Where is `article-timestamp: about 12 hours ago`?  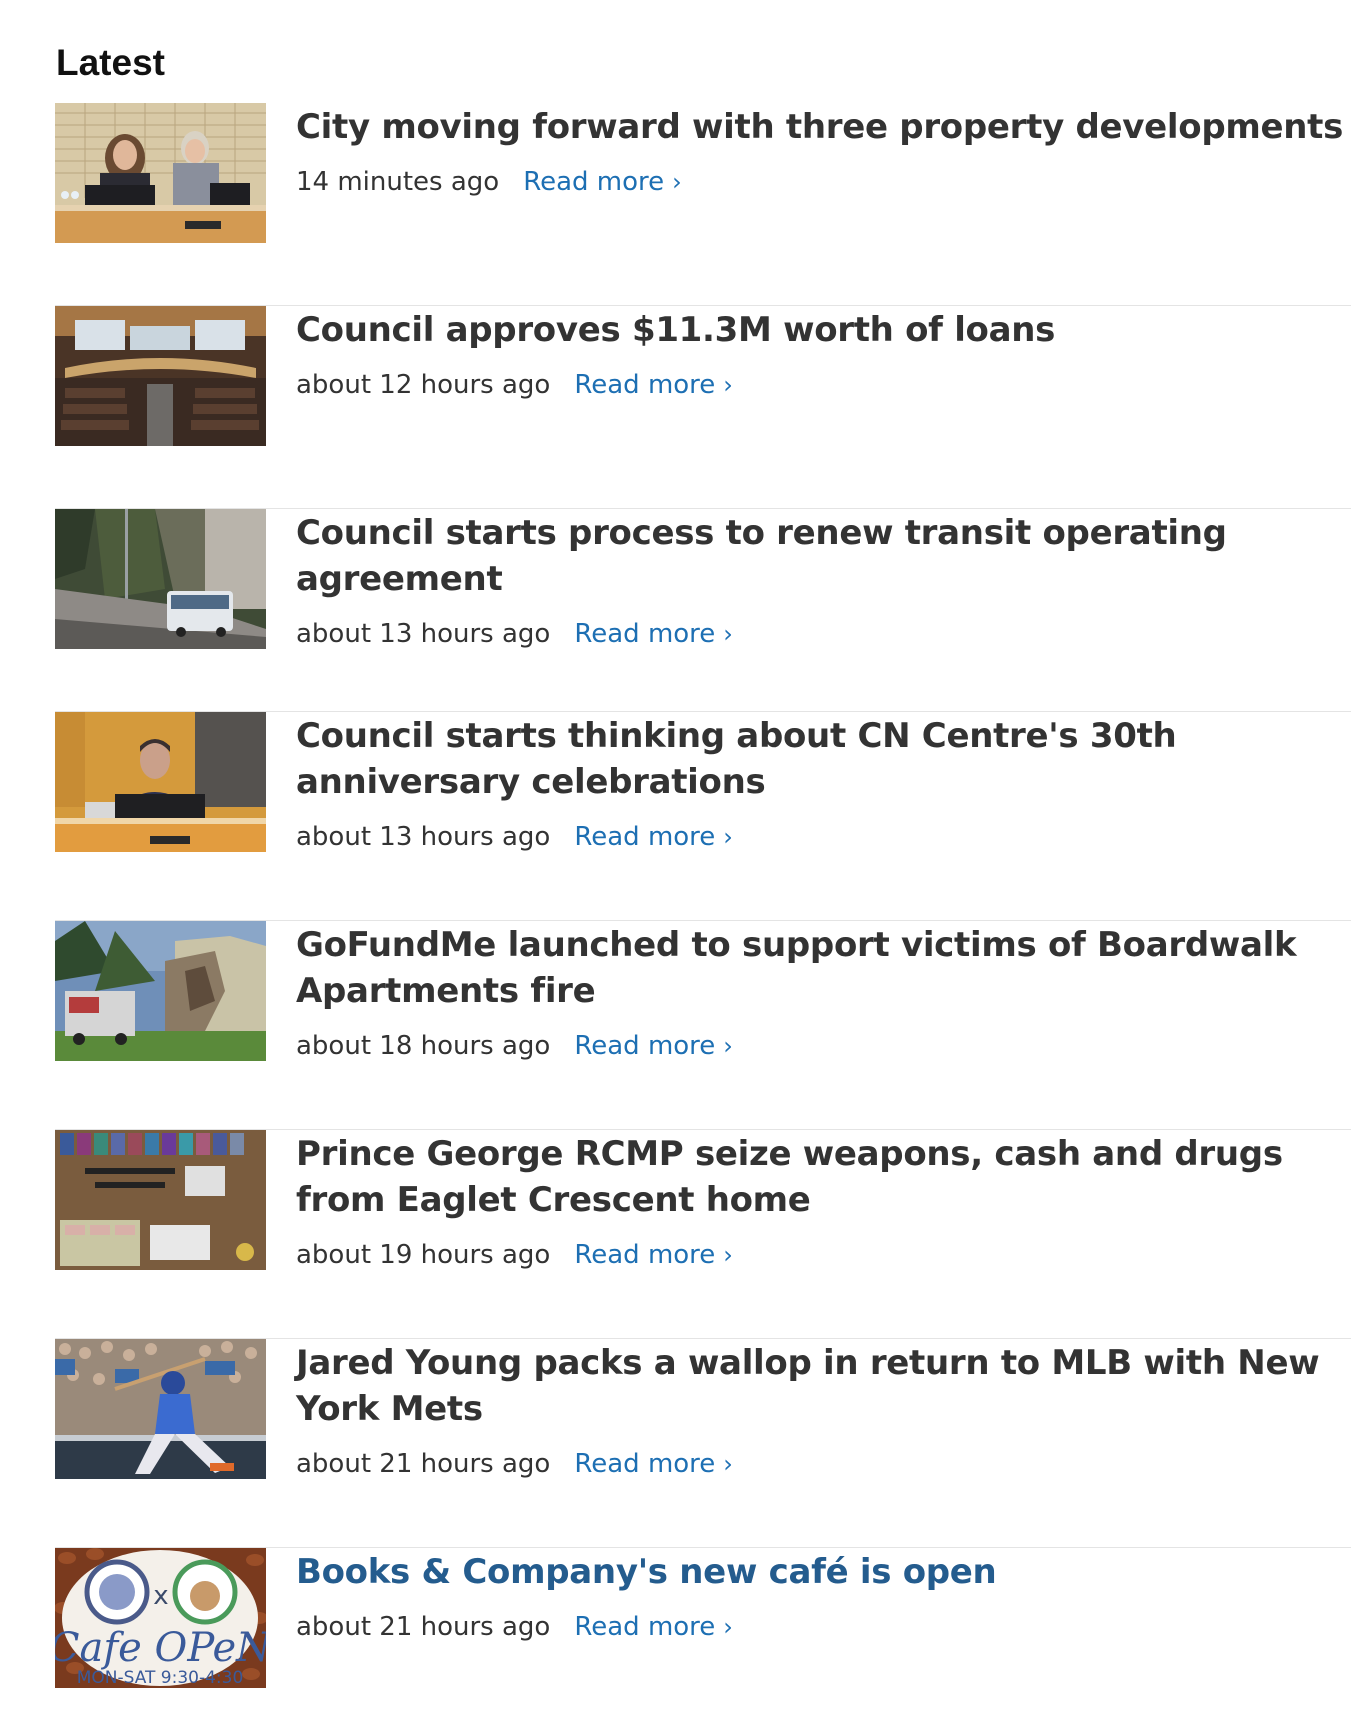
article-timestamp: about 12 hours ago is located at coordinates (423, 385).